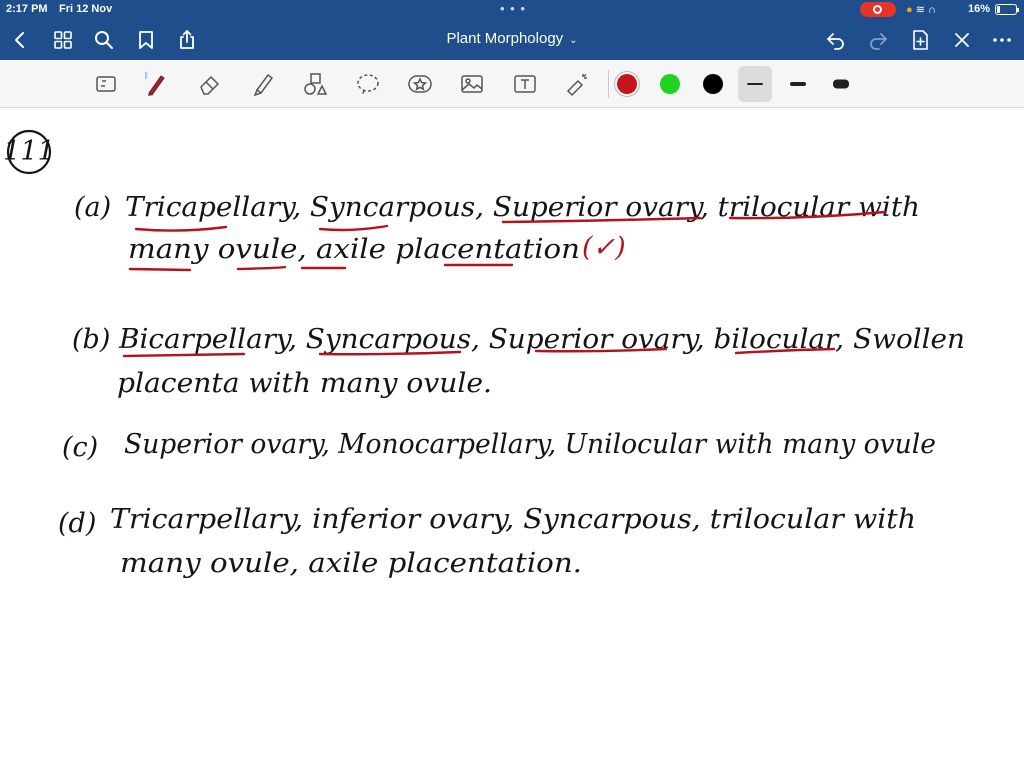 The image size is (1024, 768). Describe the element at coordinates (798, 84) in the screenshot. I see `stroke-medium-button` at that location.